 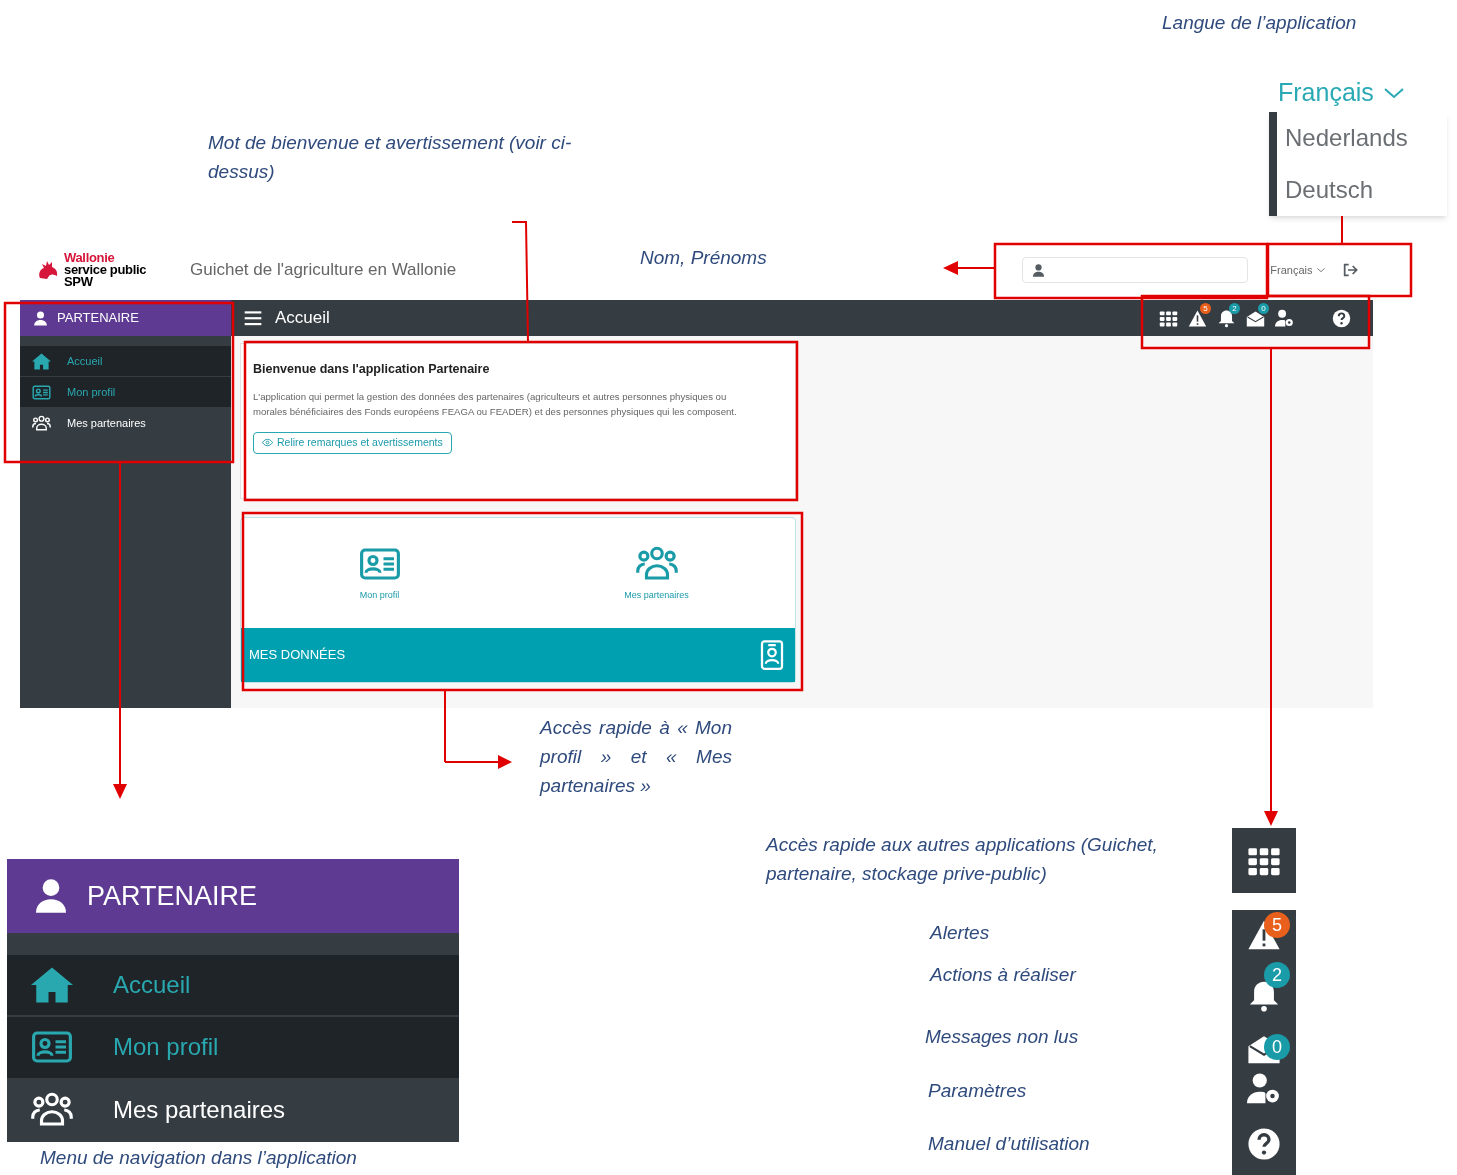 What do you see at coordinates (1366, 138) in the screenshot?
I see `menu-item: Nederlands` at bounding box center [1366, 138].